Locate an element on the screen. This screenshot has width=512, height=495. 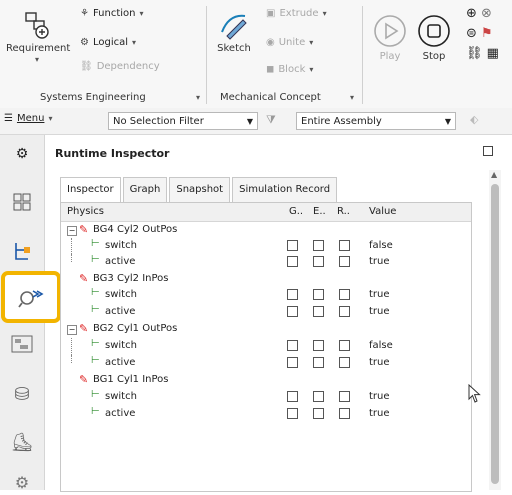
dependency-label: Dependency is located at coordinates (128, 66).